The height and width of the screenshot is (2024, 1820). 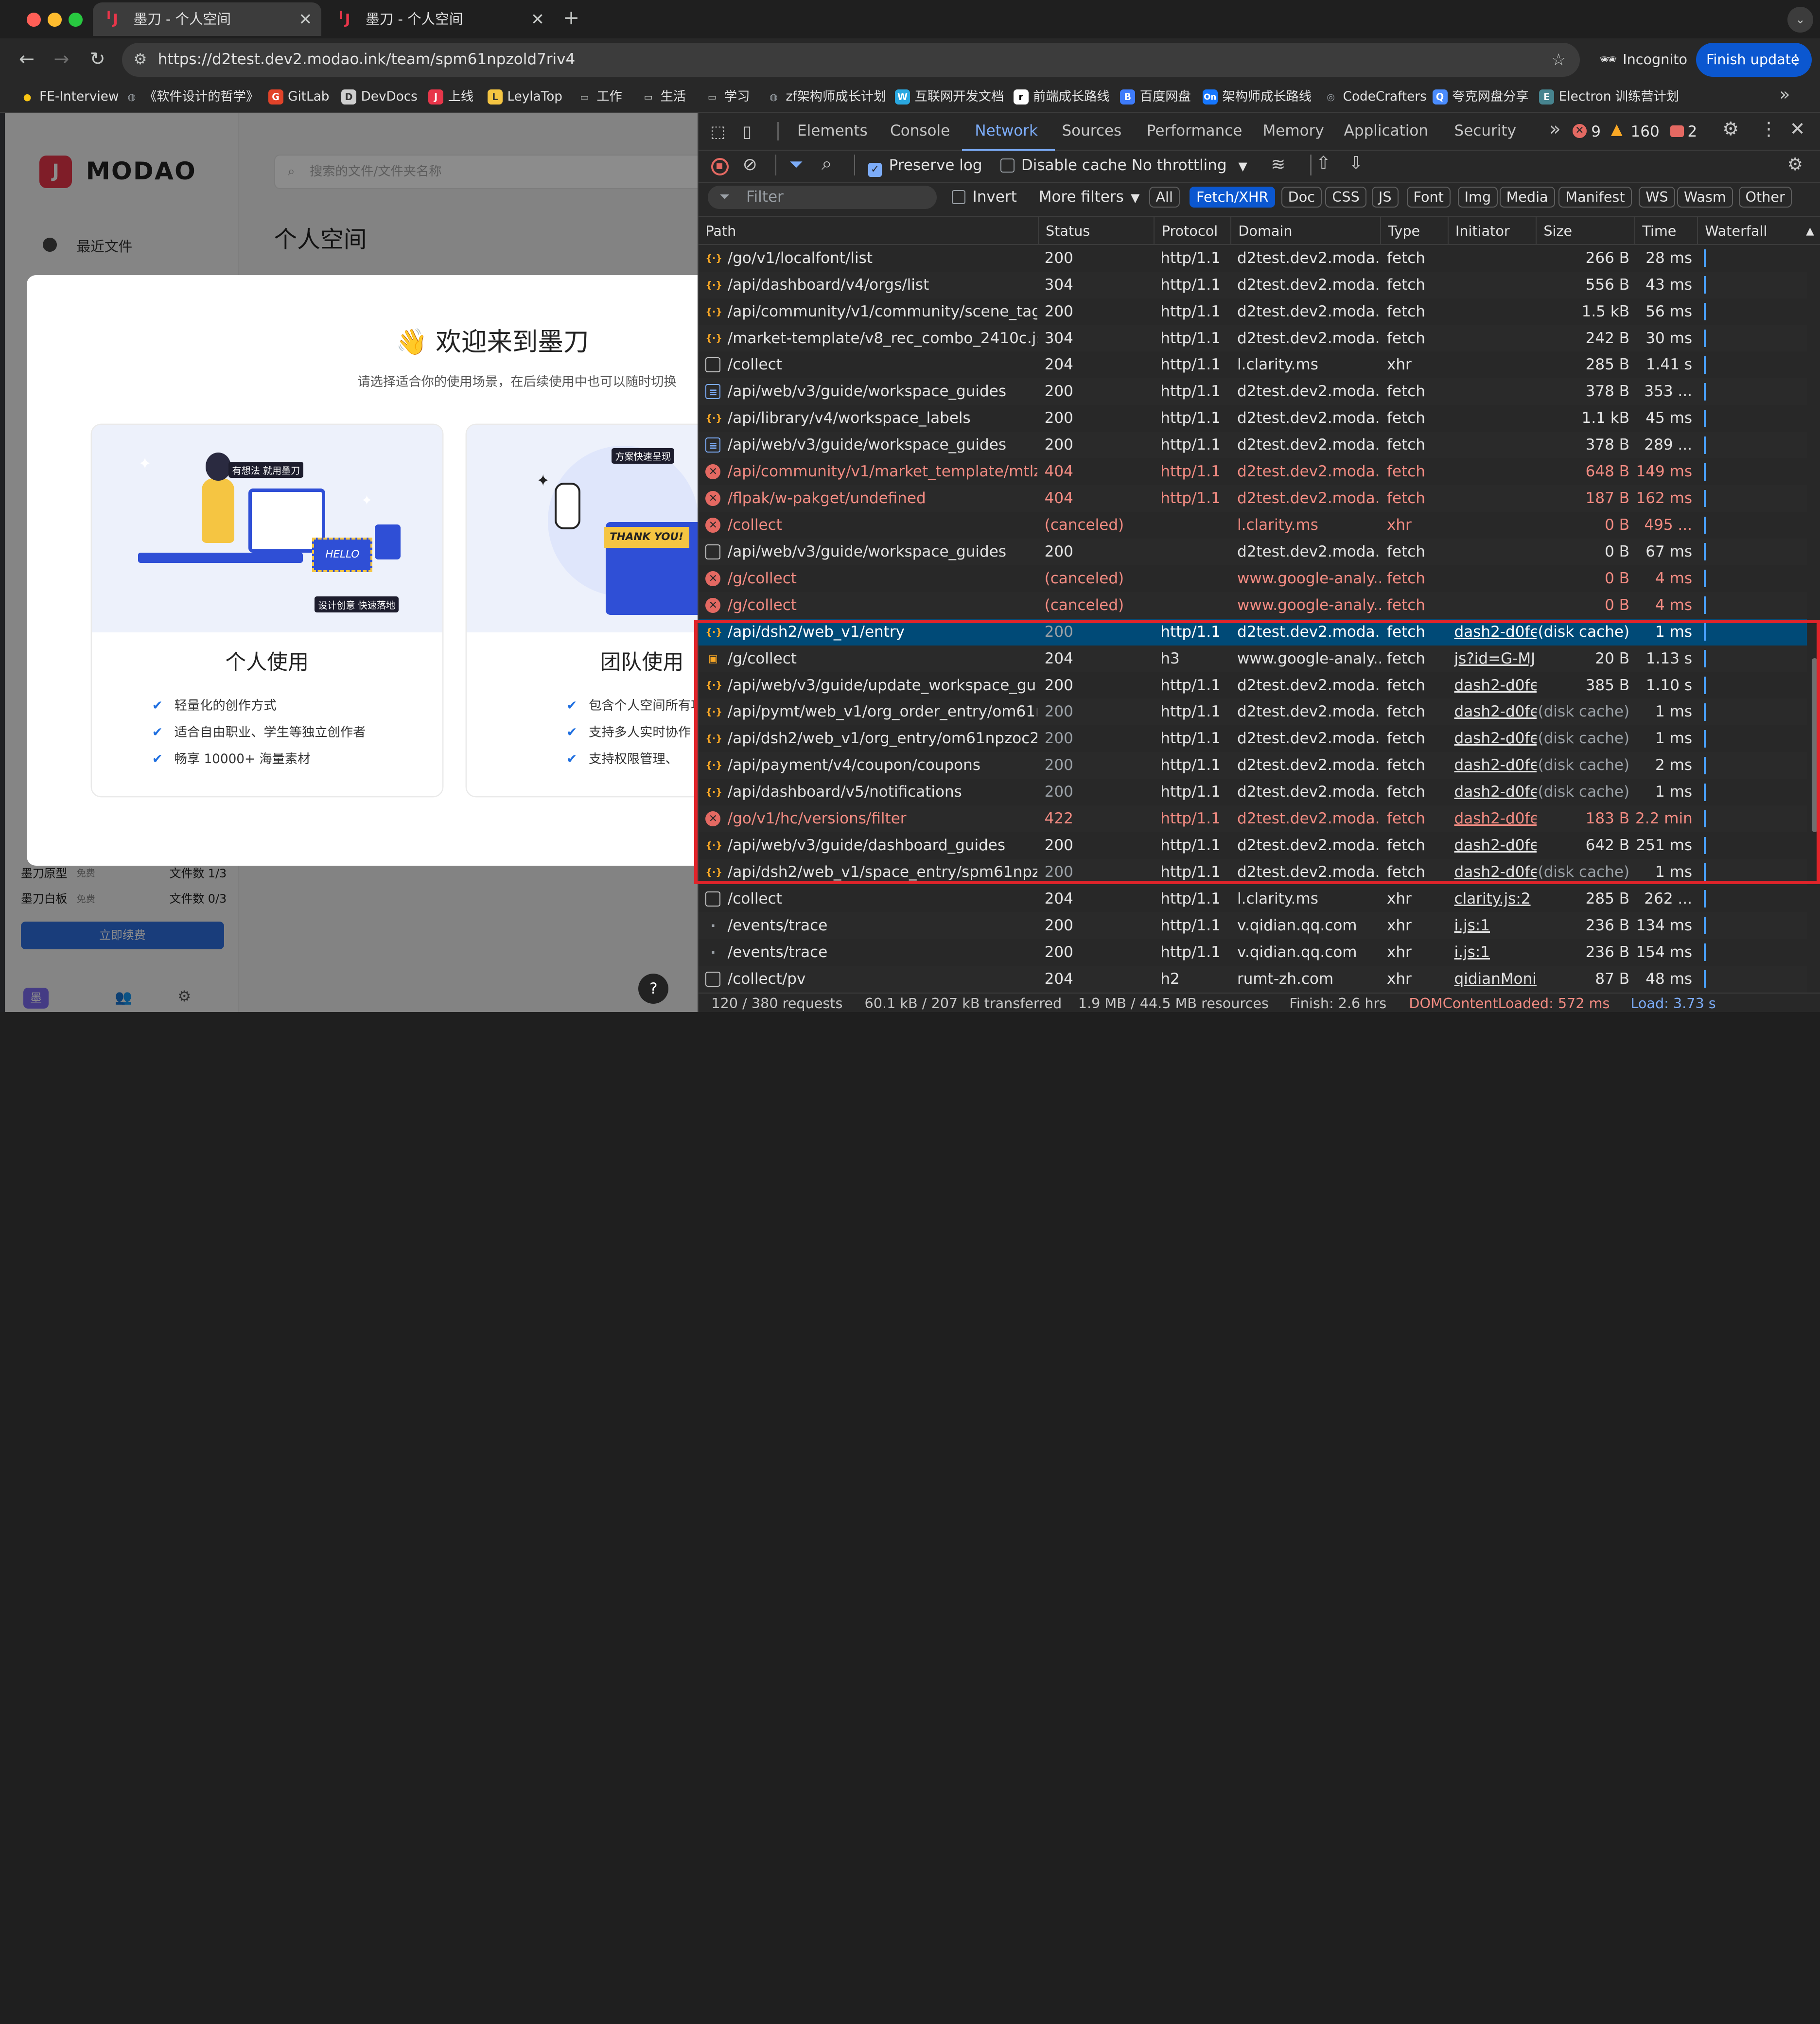 What do you see at coordinates (1306, 231) in the screenshot?
I see `column-header-domain: Domain` at bounding box center [1306, 231].